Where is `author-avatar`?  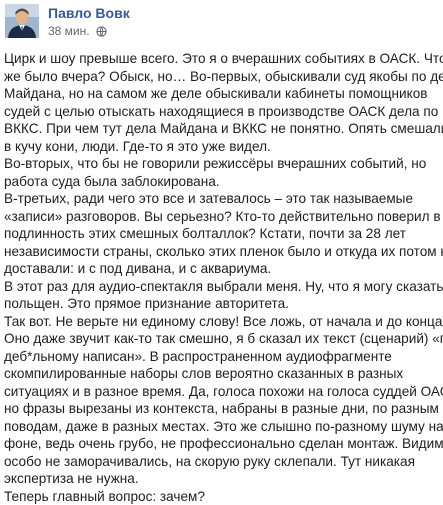
author-avatar is located at coordinates (22, 21).